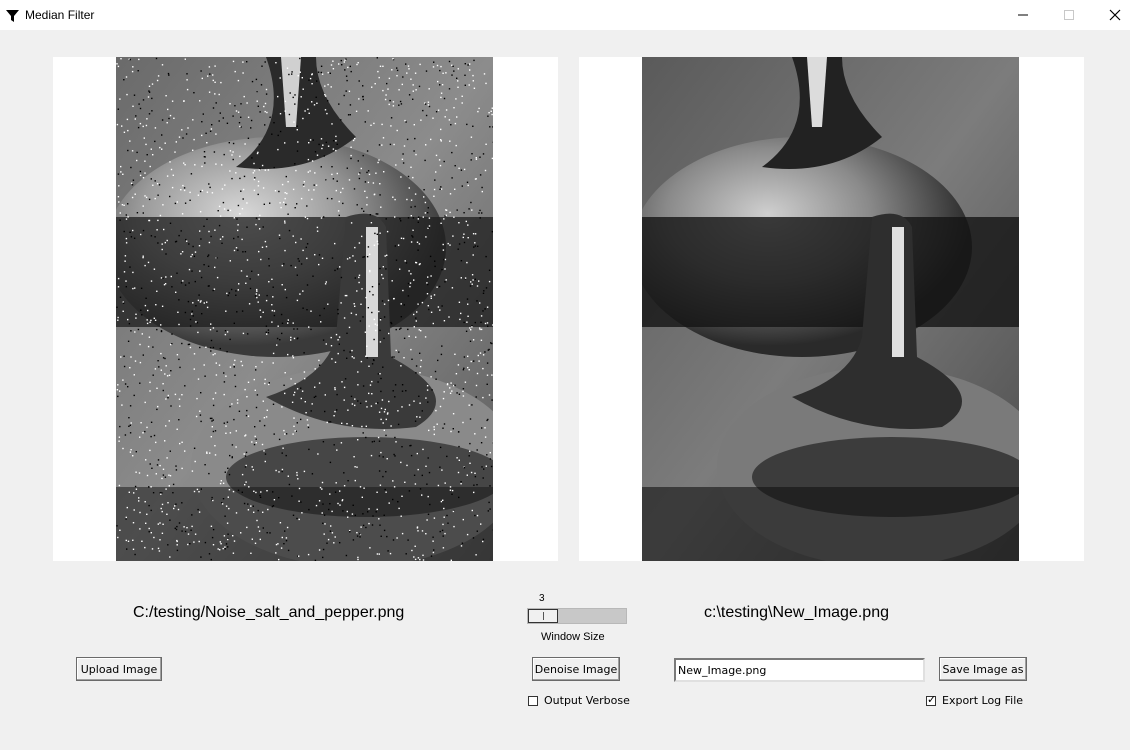 The image size is (1130, 750). I want to click on output-filename-input, so click(799, 670).